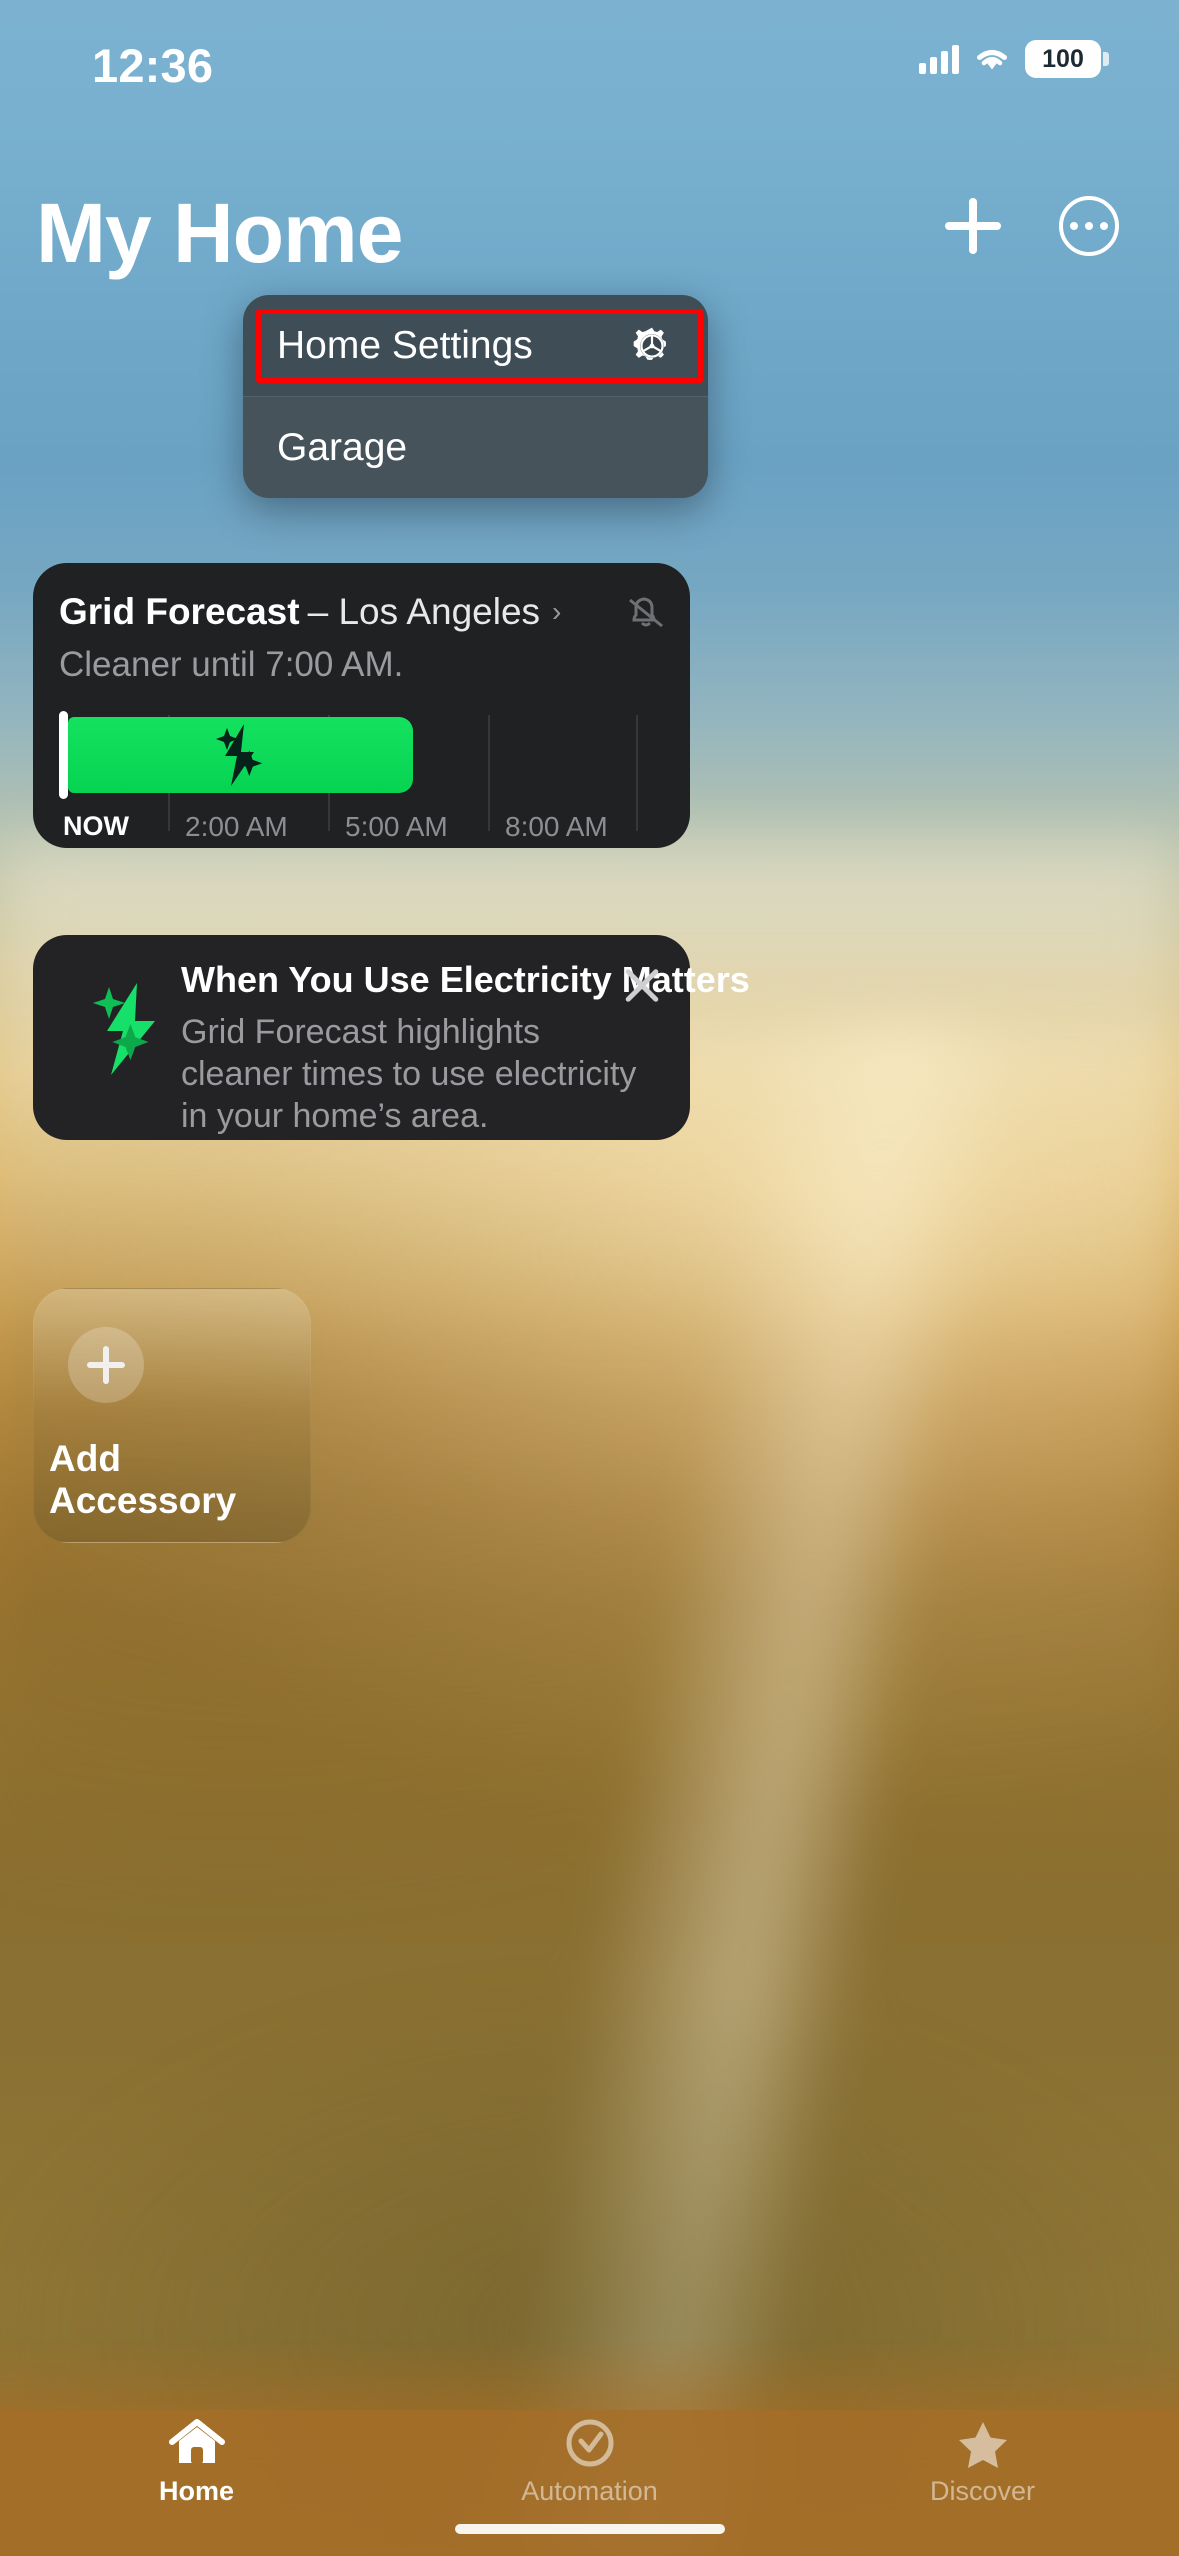 Image resolution: width=1179 pixels, height=2556 pixels. I want to click on house-icon, so click(196, 2441).